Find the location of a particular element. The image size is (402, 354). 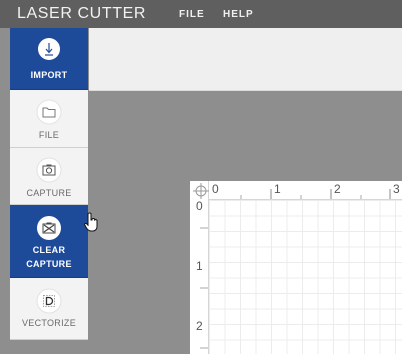

vectorize-button: VECTORIZE is located at coordinates (49, 309).